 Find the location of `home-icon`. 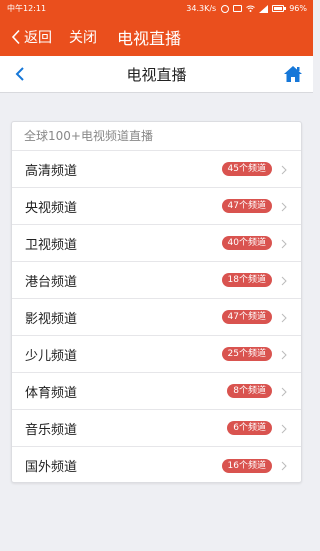

home-icon is located at coordinates (293, 74).